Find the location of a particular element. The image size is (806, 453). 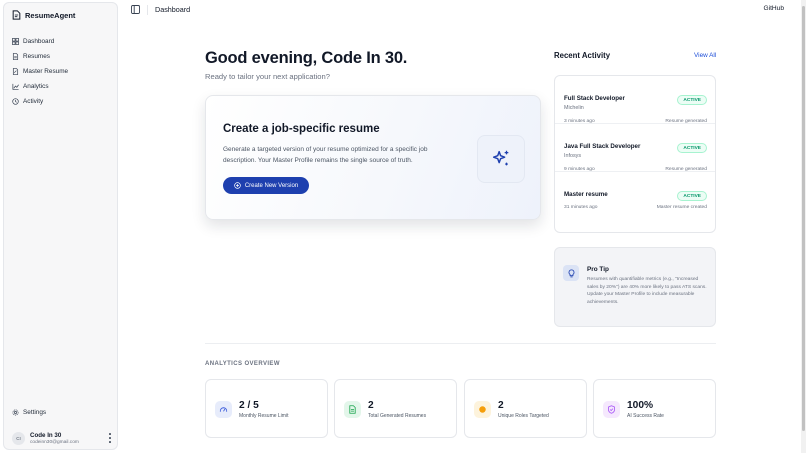

sparkles-icon is located at coordinates (500, 158).